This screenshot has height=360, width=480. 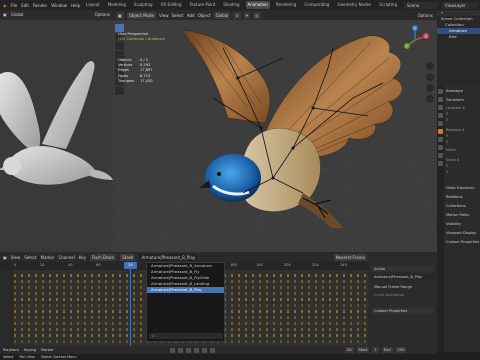 What do you see at coordinates (354, 5) in the screenshot?
I see `tab-geometry-nodes: Geometry Nodes` at bounding box center [354, 5].